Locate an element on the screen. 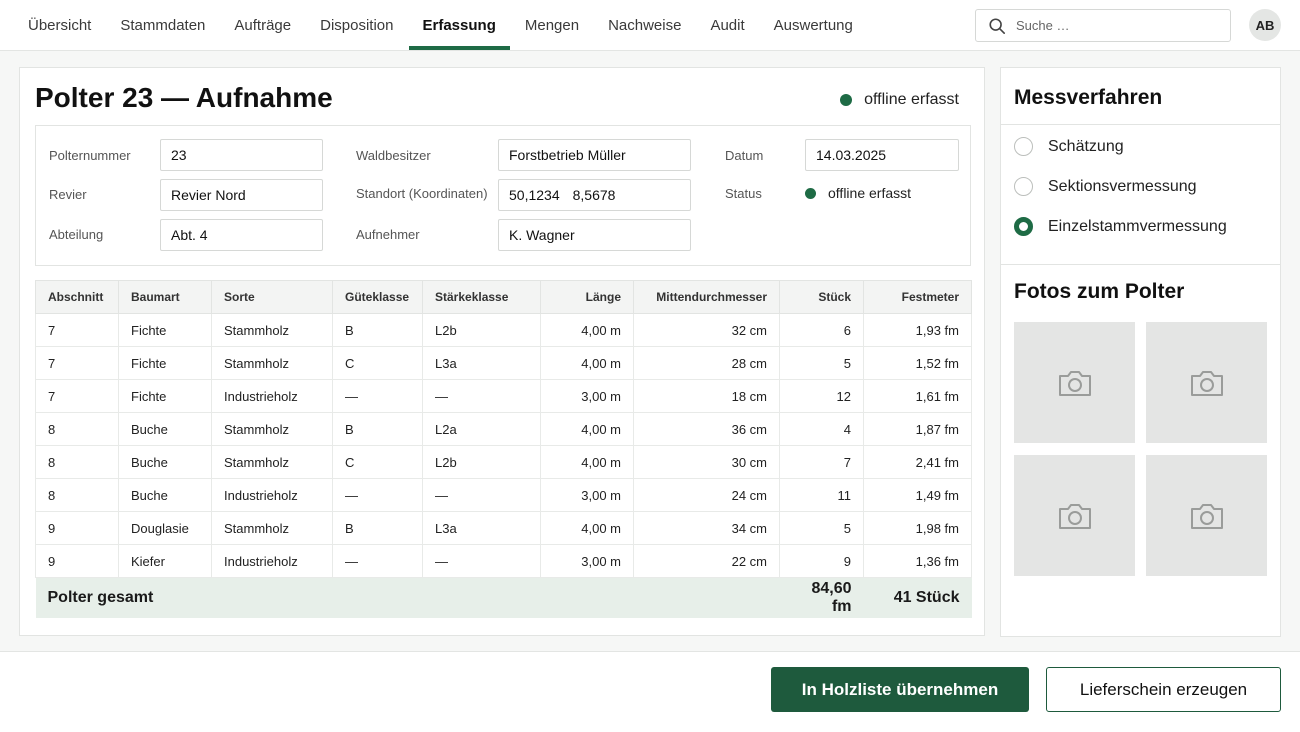  abteilung-field: Abt. 4 is located at coordinates (241, 235).